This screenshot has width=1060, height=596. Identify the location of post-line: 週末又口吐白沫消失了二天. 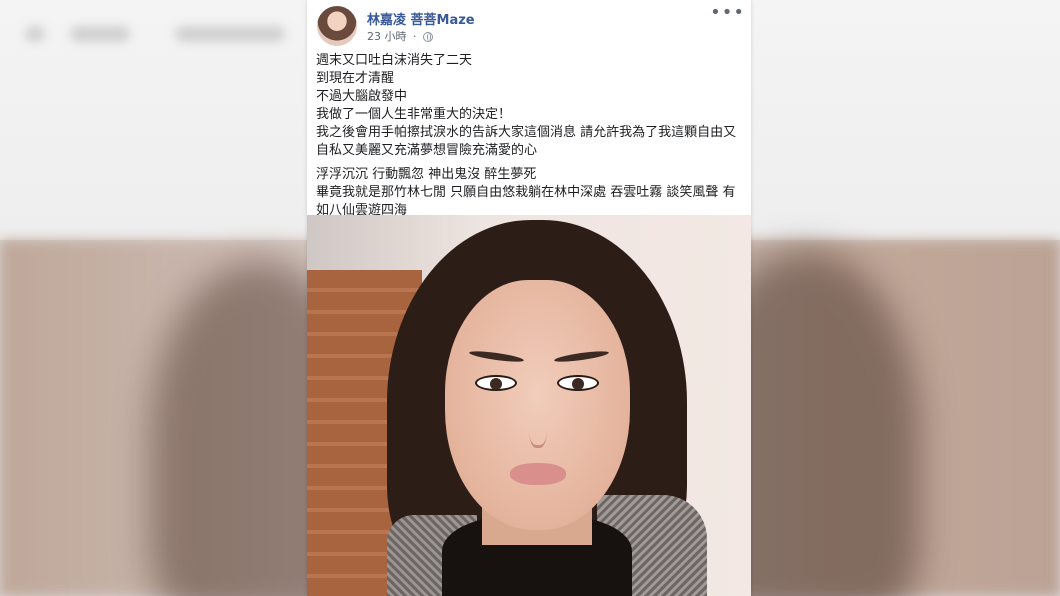
(394, 60).